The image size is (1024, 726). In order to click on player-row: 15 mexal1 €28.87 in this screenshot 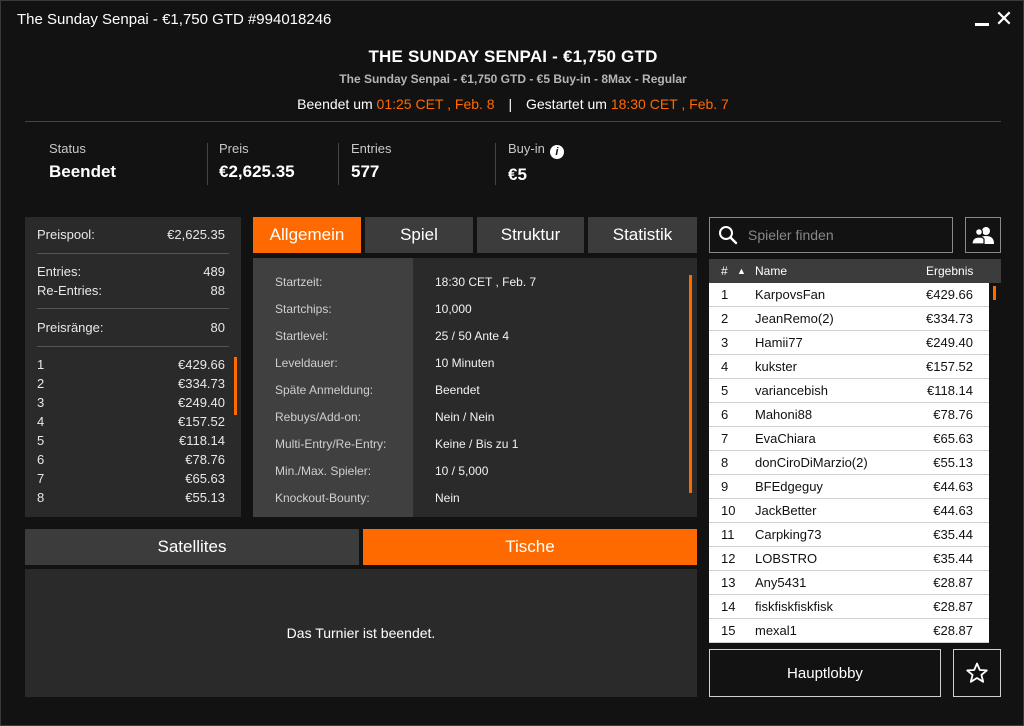, I will do `click(849, 631)`.